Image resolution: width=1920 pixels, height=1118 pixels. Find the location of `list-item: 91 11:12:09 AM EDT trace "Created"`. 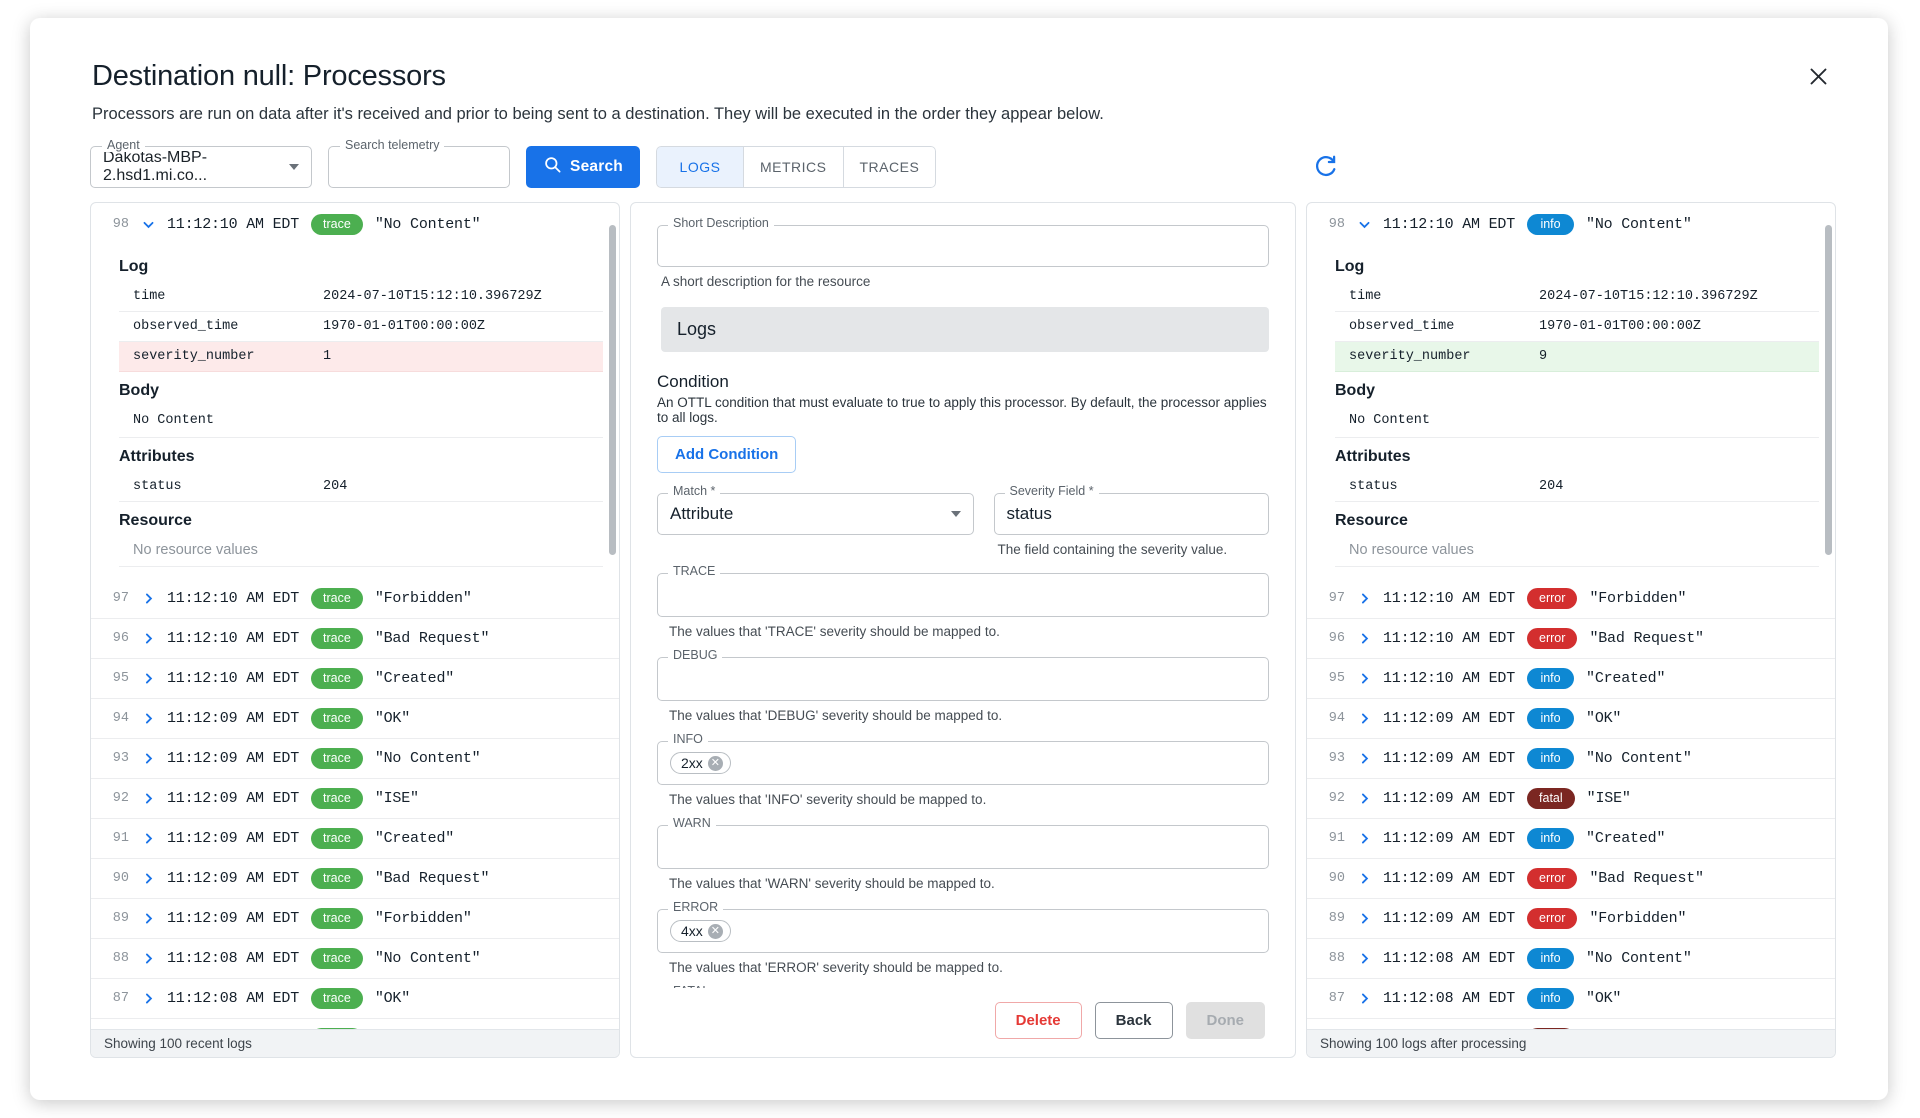

list-item: 91 11:12:09 AM EDT trace "Created" is located at coordinates (355, 839).